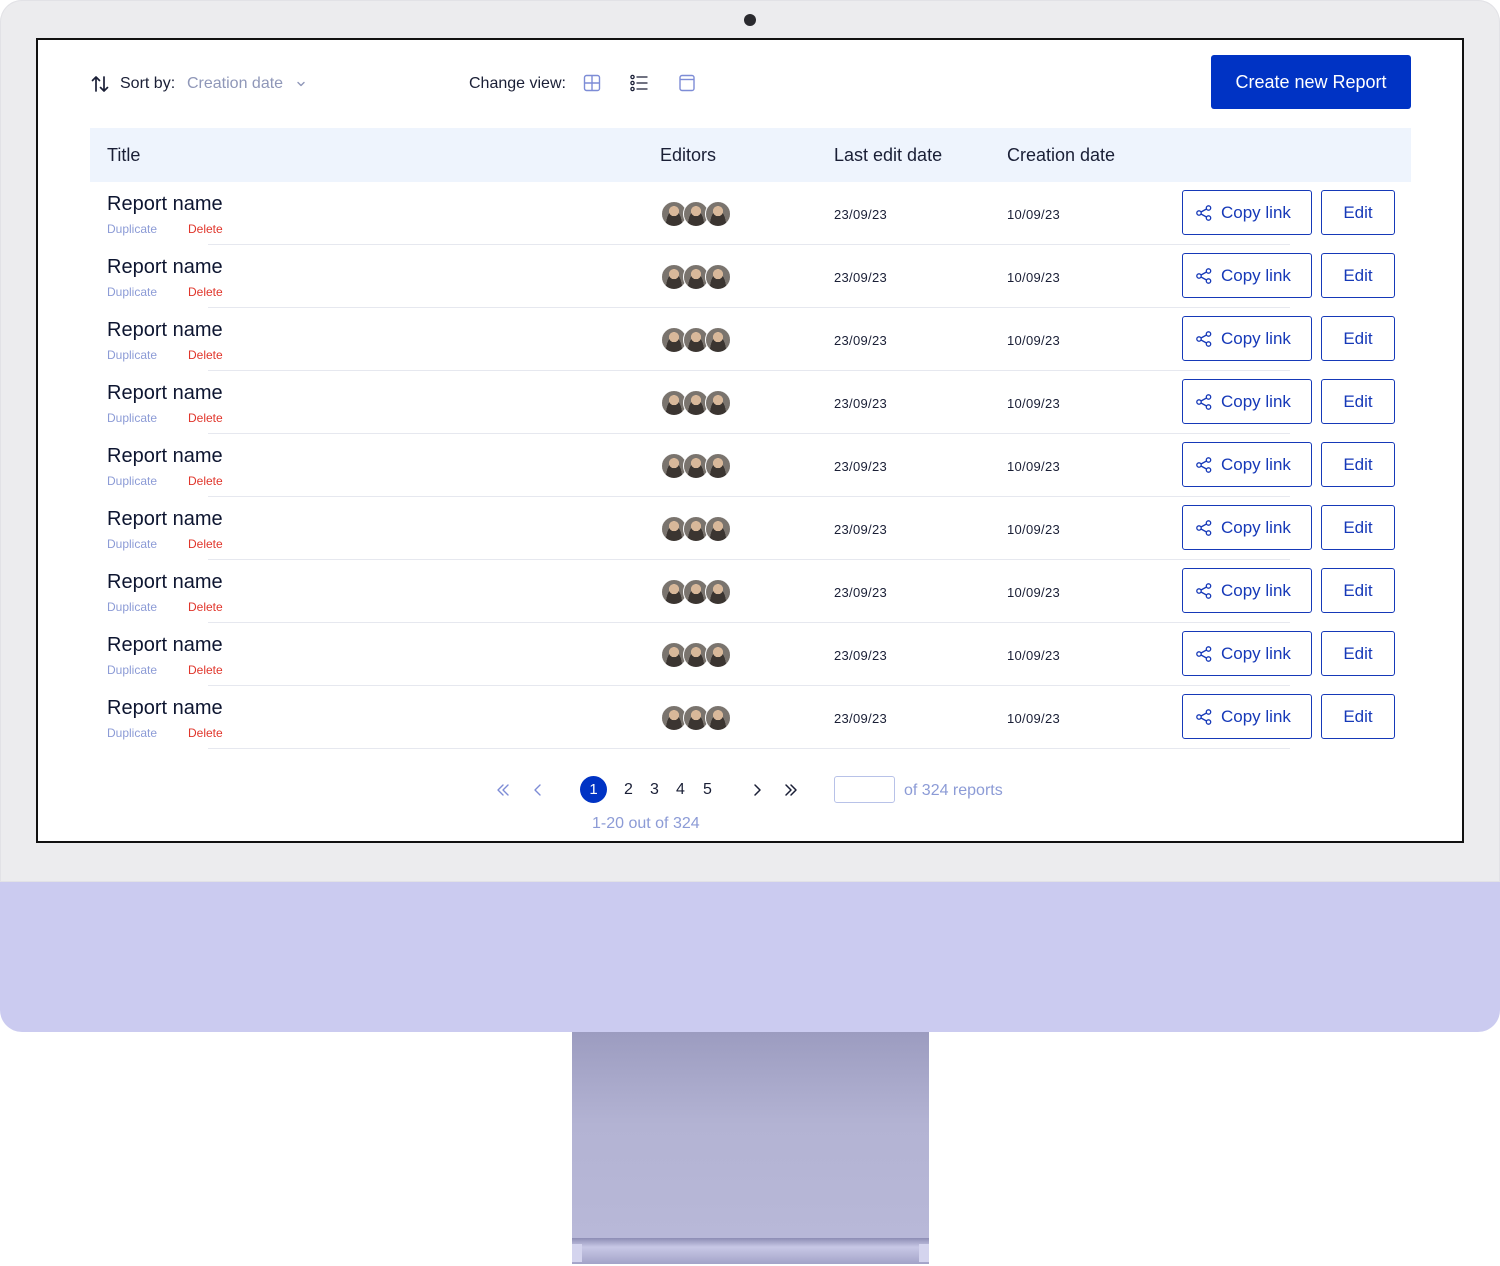 This screenshot has height=1266, width=1500. I want to click on page-link: 5, so click(707, 790).